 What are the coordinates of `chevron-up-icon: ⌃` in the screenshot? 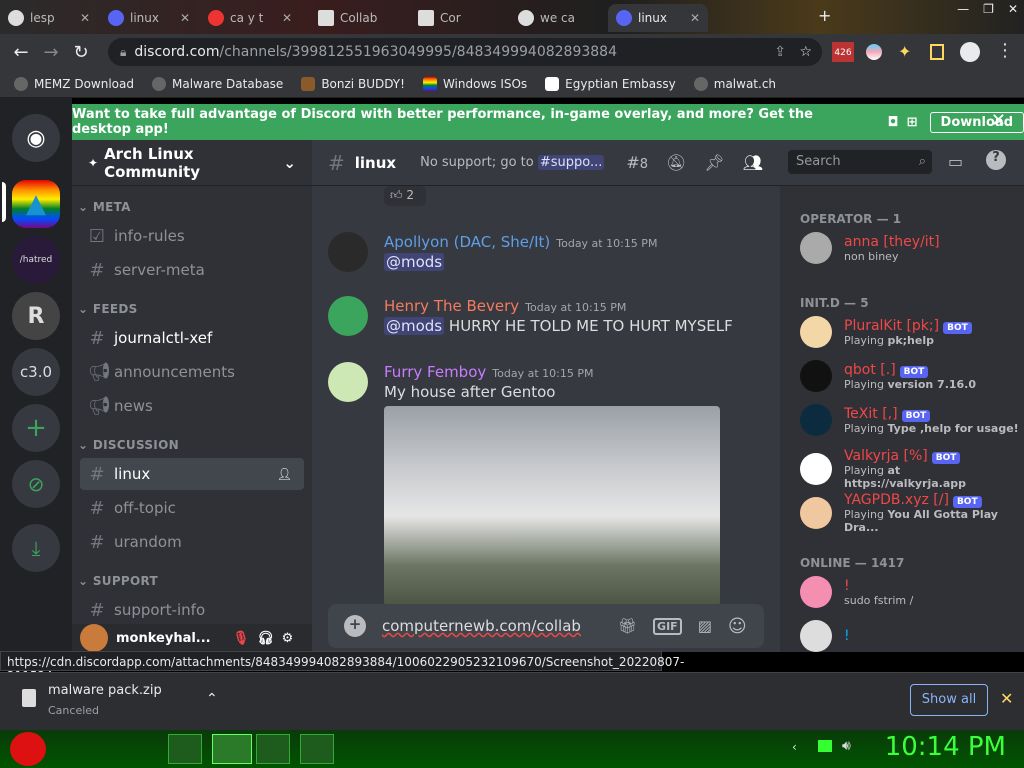 It's located at (212, 699).